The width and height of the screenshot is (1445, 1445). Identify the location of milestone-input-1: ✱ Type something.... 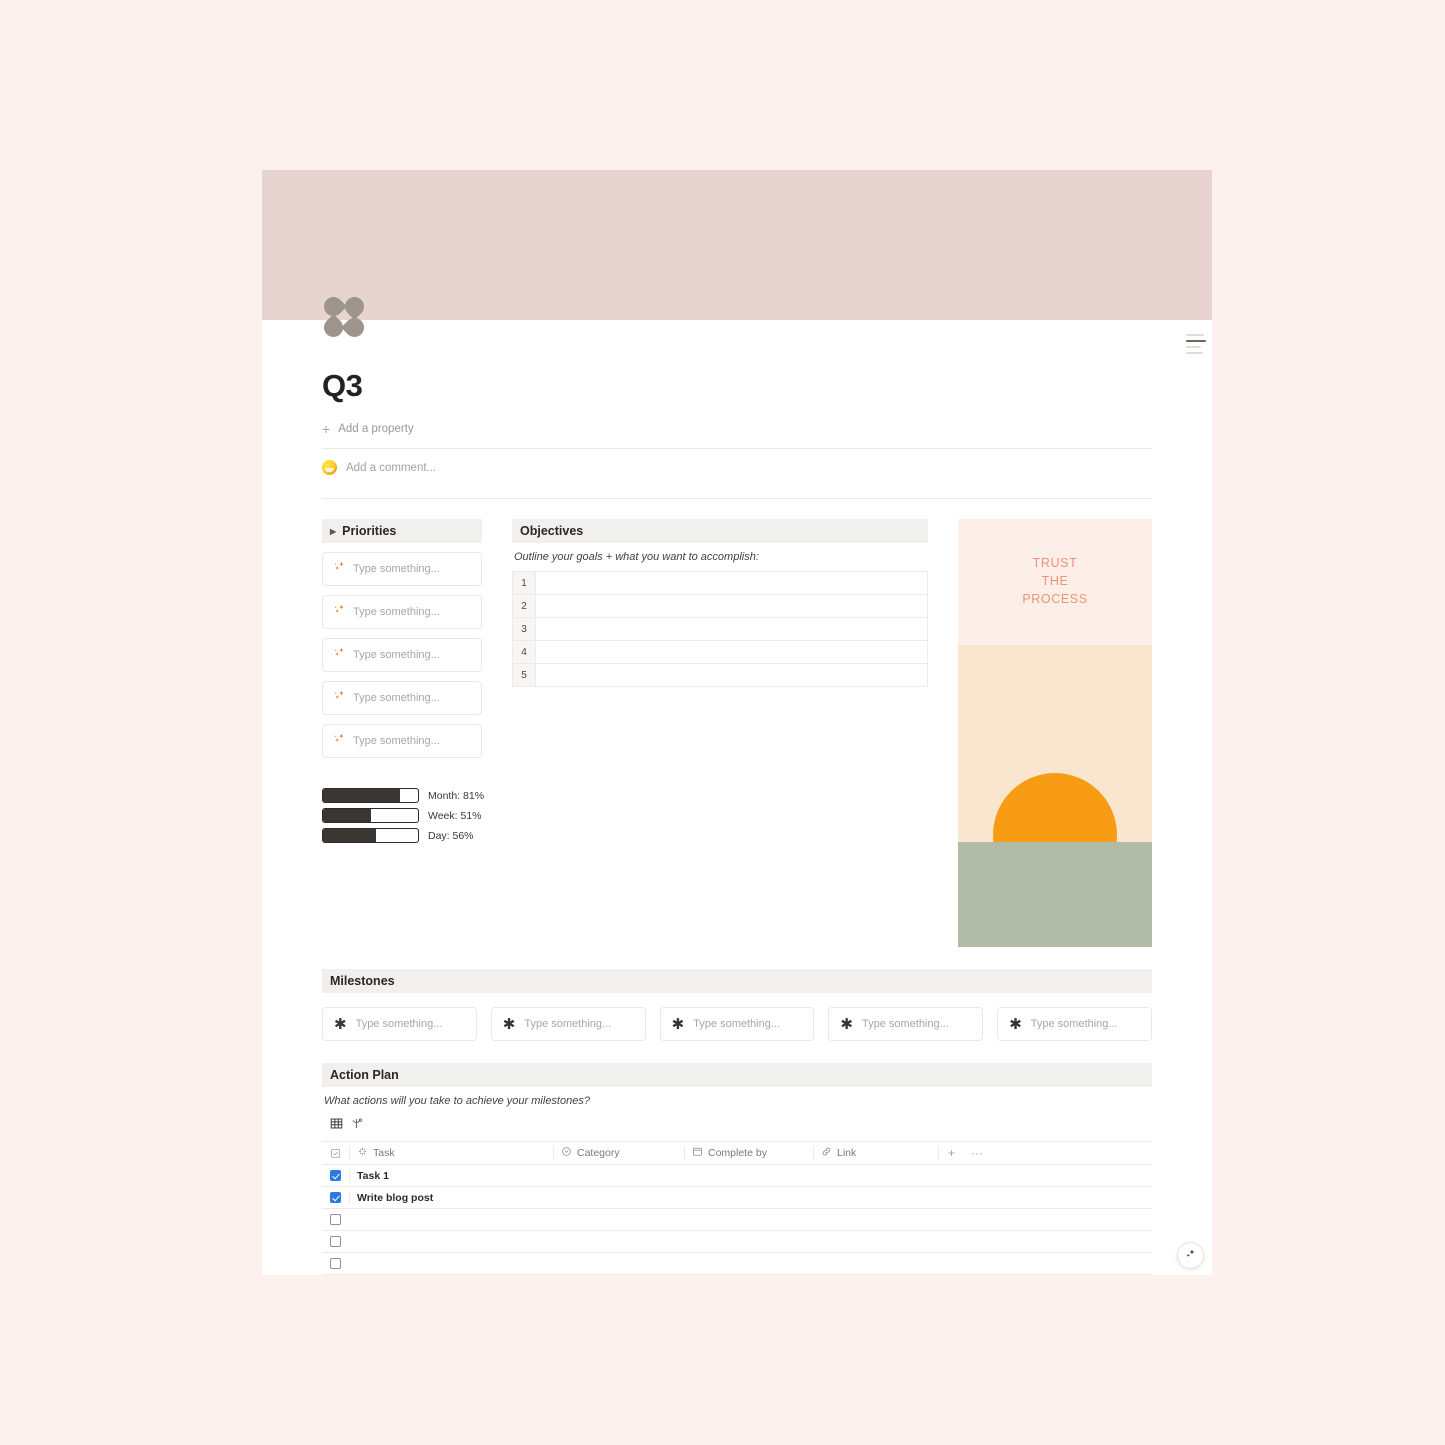
(399, 1024).